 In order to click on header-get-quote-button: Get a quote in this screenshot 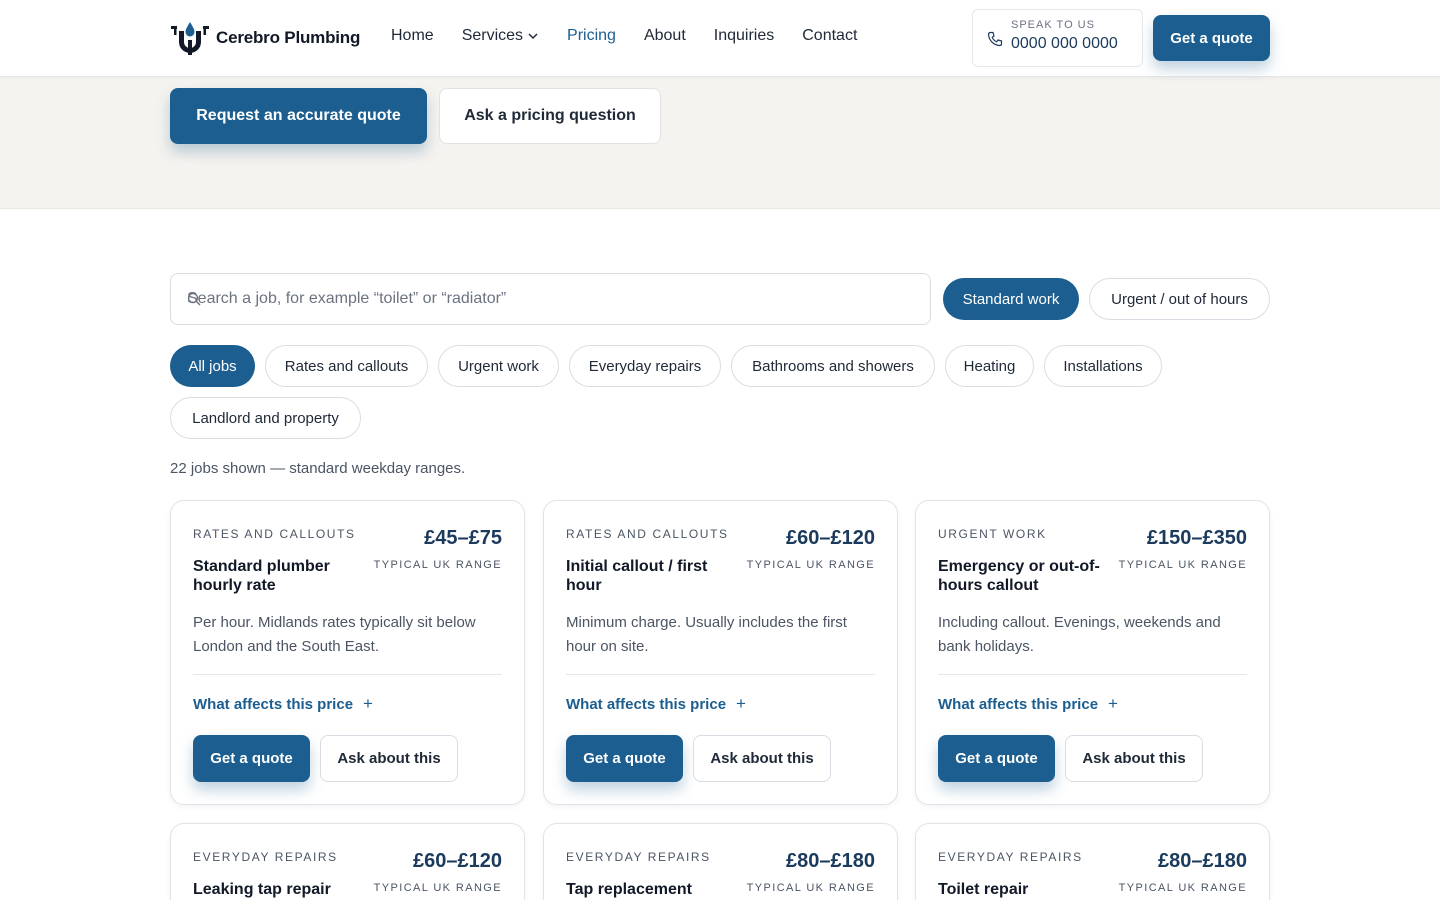, I will do `click(1211, 38)`.